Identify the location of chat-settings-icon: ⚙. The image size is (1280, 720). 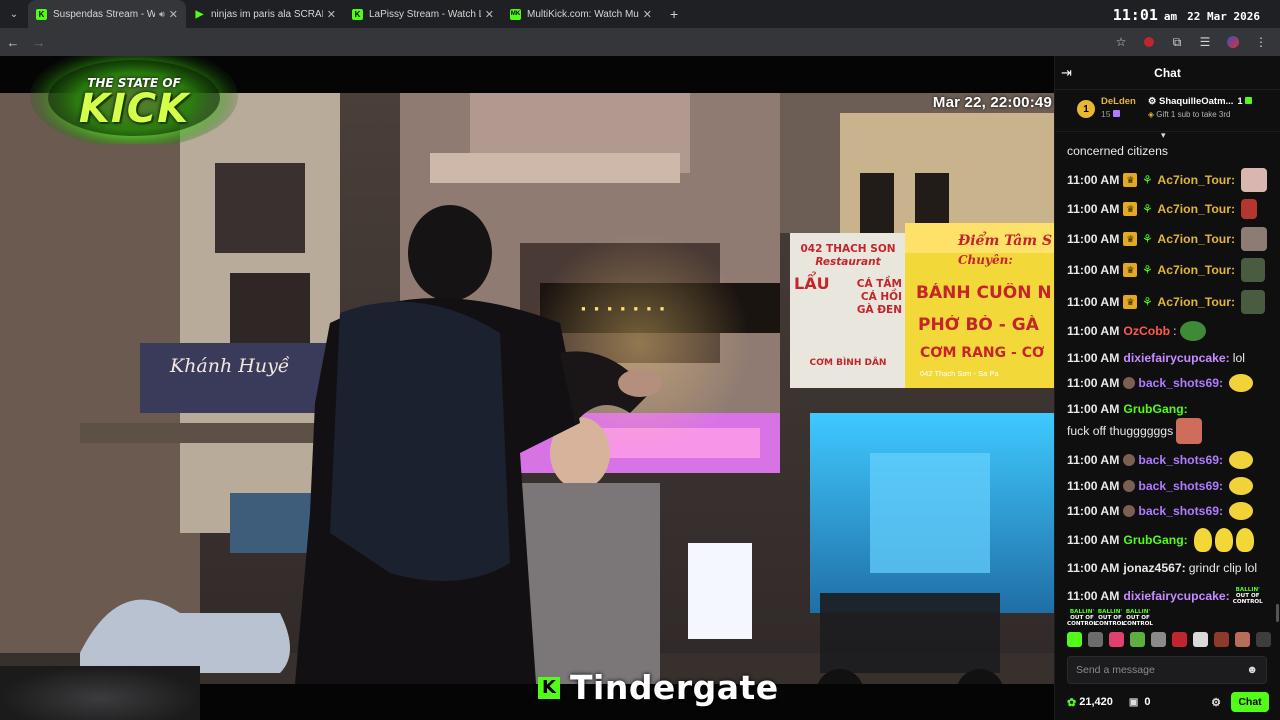
(1216, 702).